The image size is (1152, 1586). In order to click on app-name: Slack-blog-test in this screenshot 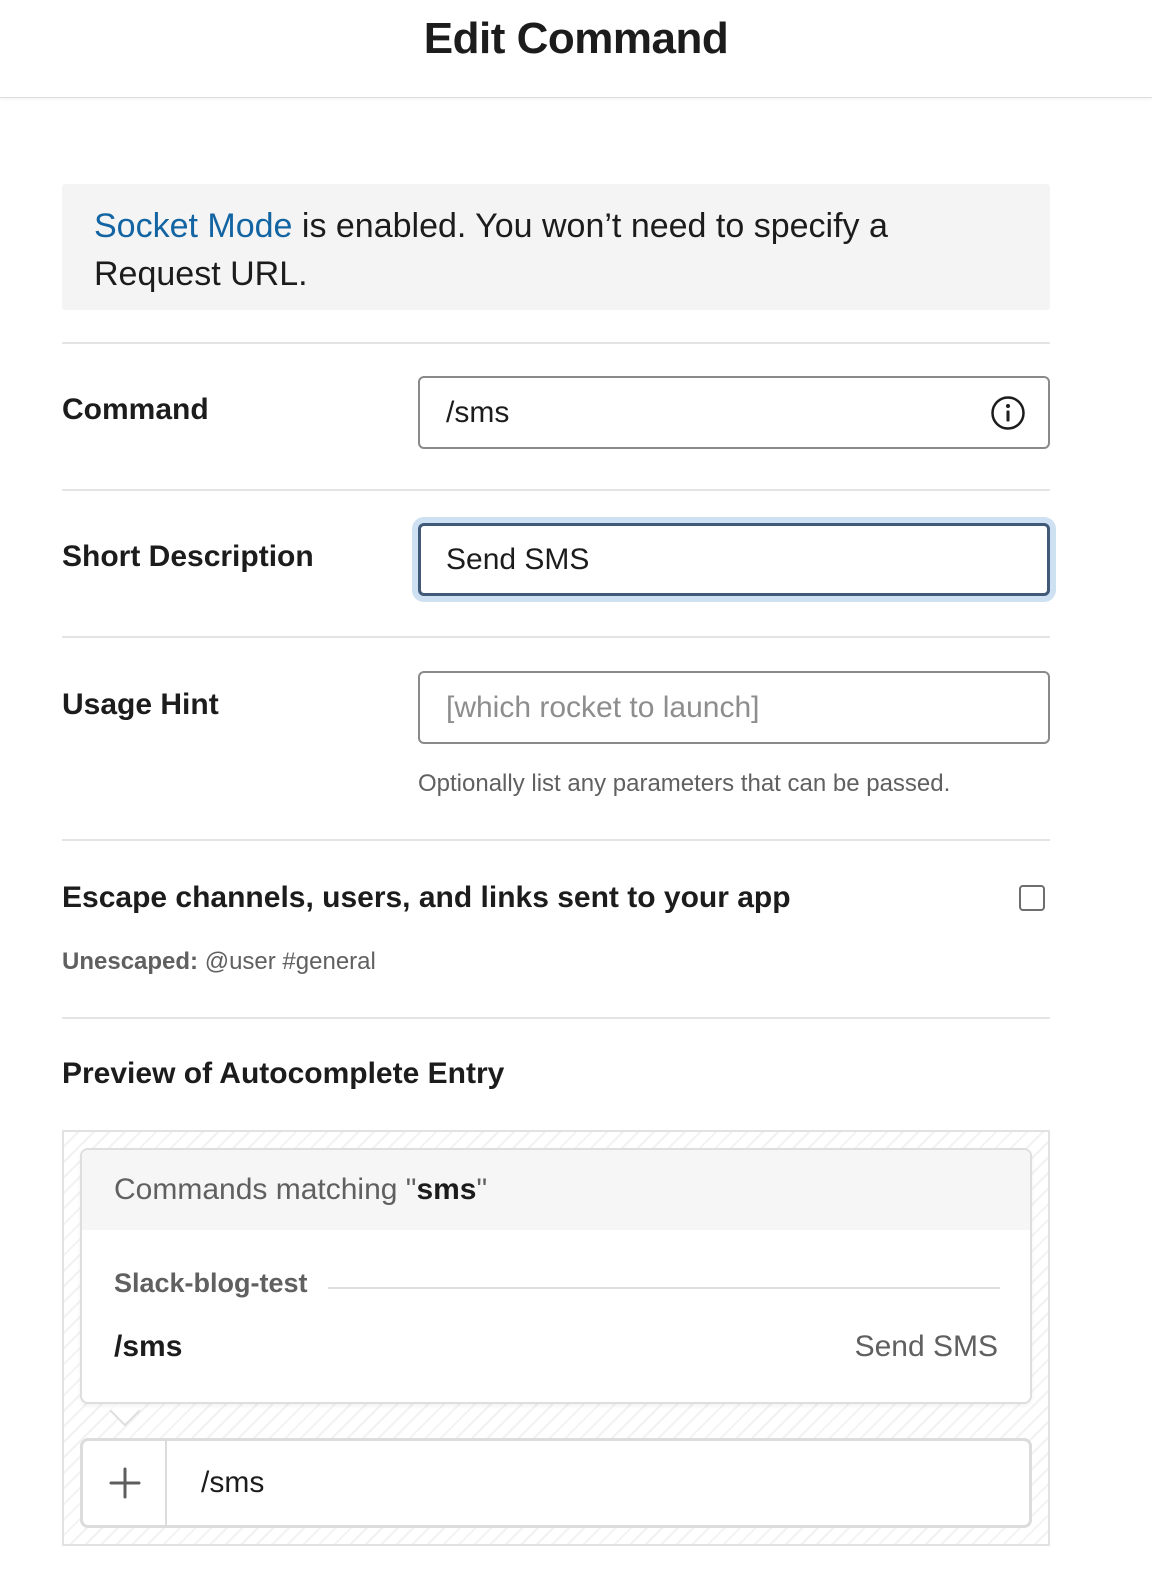, I will do `click(211, 1283)`.